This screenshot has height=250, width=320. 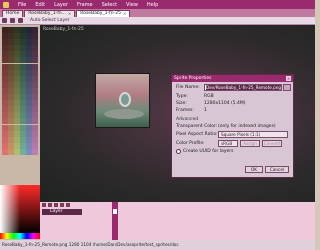 What do you see at coordinates (188, 87) in the screenshot?
I see `file-name-label: File Name:` at bounding box center [188, 87].